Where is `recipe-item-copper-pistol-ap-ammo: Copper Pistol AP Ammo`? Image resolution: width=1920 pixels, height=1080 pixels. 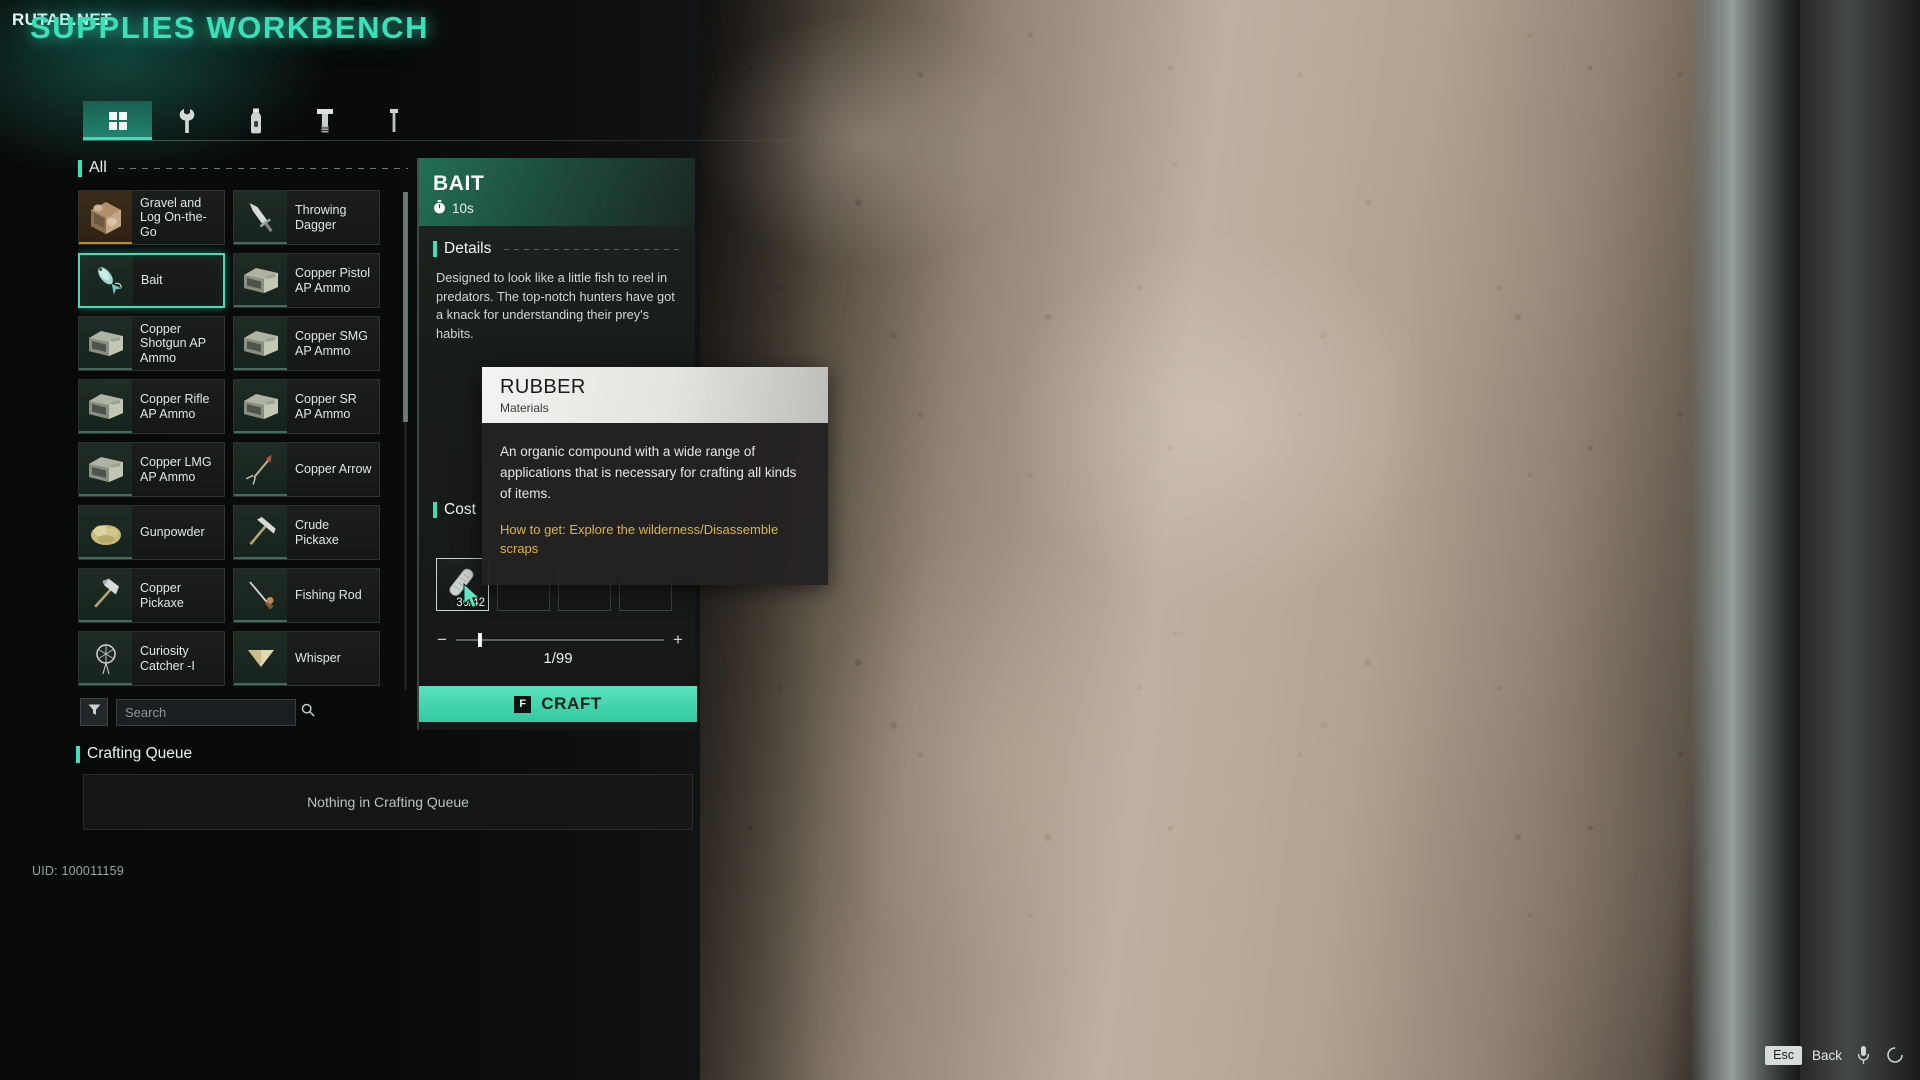 recipe-item-copper-pistol-ap-ammo: Copper Pistol AP Ammo is located at coordinates (306, 280).